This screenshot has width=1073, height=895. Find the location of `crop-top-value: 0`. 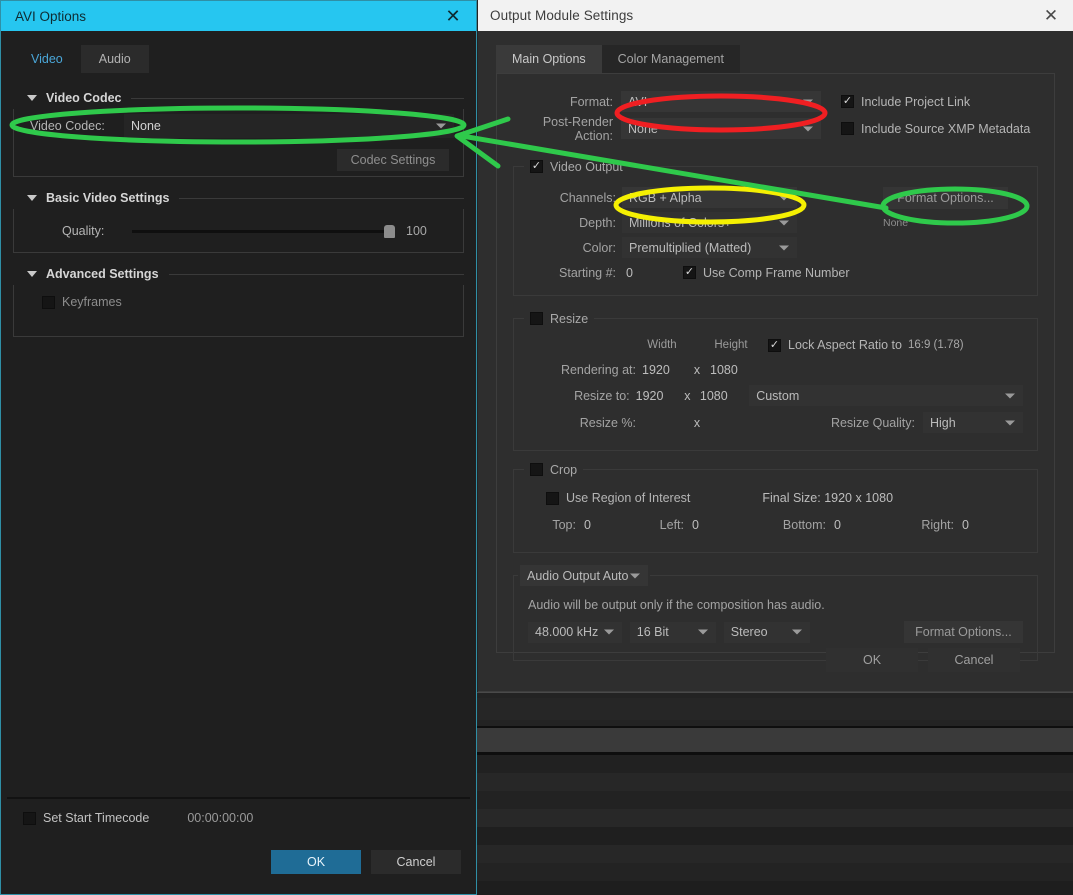

crop-top-value: 0 is located at coordinates (614, 525).